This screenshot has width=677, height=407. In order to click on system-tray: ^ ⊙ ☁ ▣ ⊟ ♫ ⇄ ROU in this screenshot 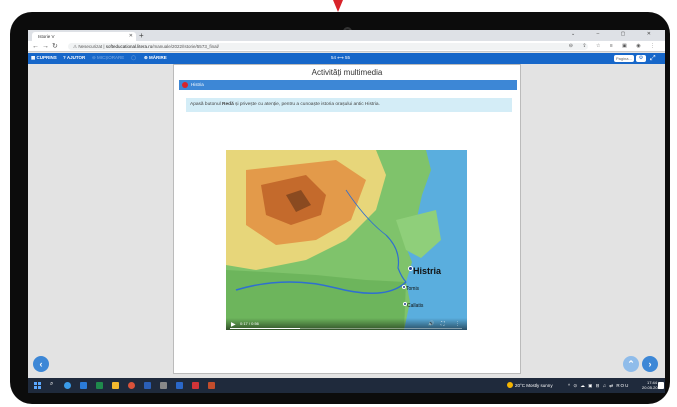, I will do `click(598, 386)`.